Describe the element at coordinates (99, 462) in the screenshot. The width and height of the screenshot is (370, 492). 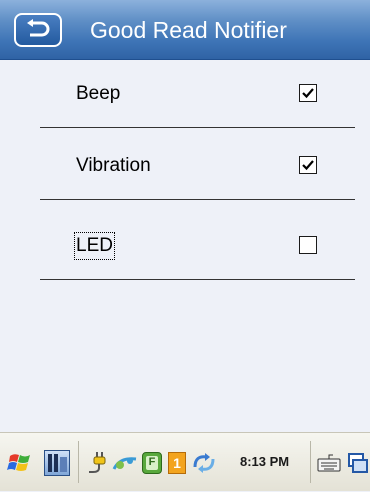
I see `power-plug-icon` at that location.